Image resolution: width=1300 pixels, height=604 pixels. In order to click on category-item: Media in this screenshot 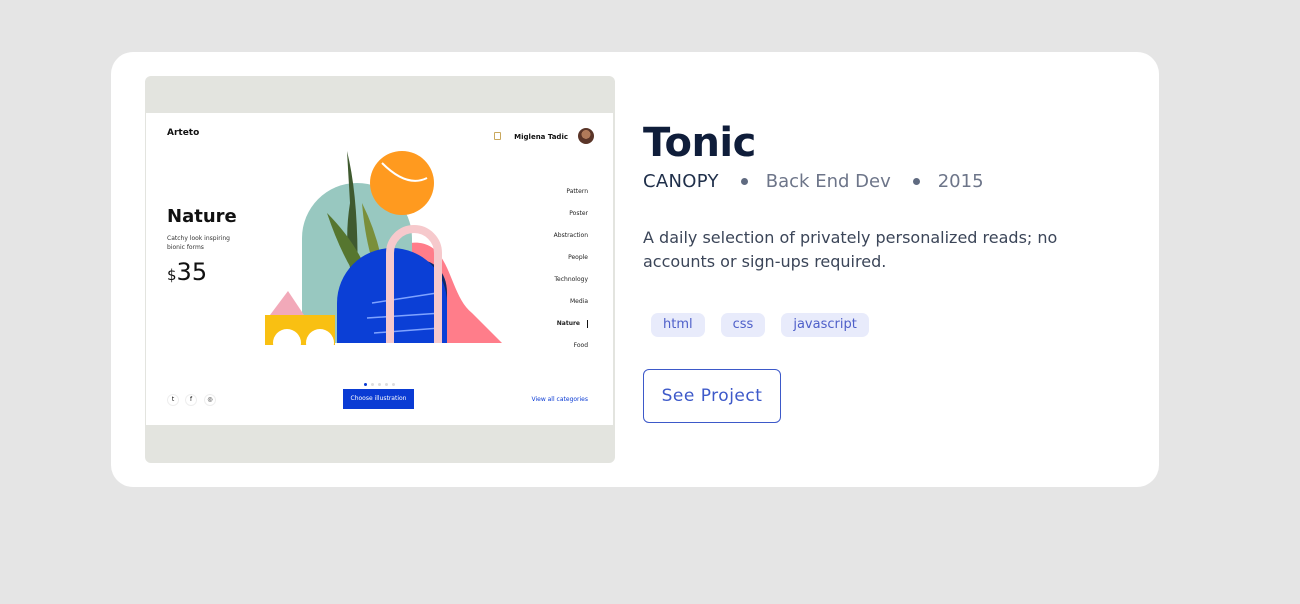, I will do `click(578, 301)`.